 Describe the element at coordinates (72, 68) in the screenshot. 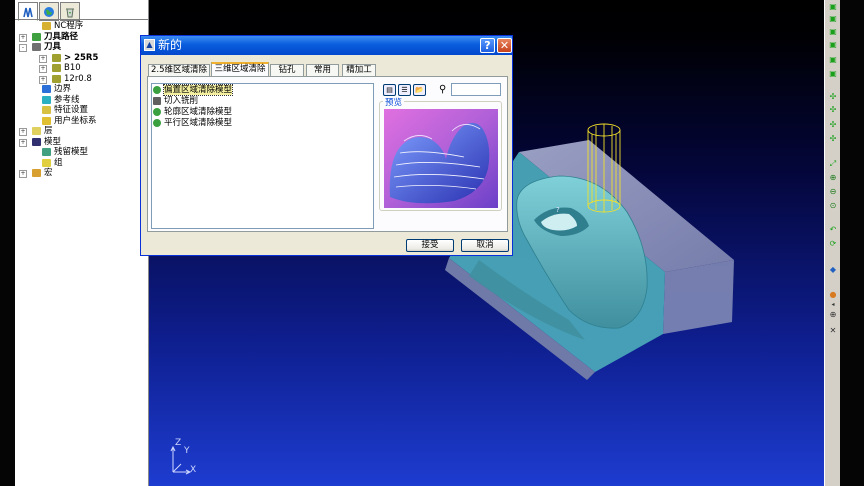

I see `tree-node-label: B10` at that location.